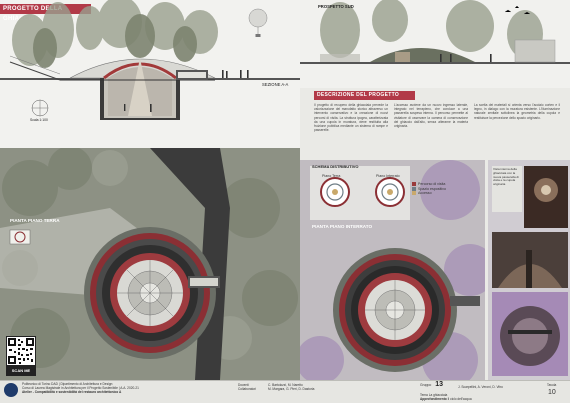 The height and width of the screenshot is (403, 570). What do you see at coordinates (275, 84) in the screenshot?
I see `section-label: SEZIONE A-A` at bounding box center [275, 84].